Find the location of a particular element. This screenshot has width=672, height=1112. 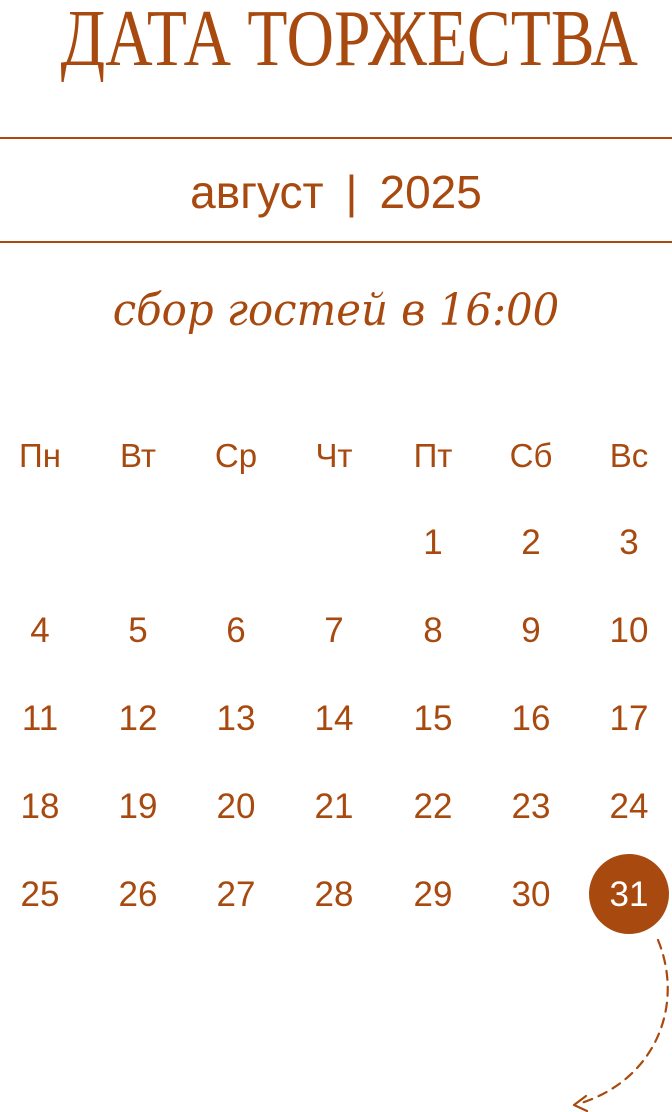

calendar-day: 22 is located at coordinates (433, 806).